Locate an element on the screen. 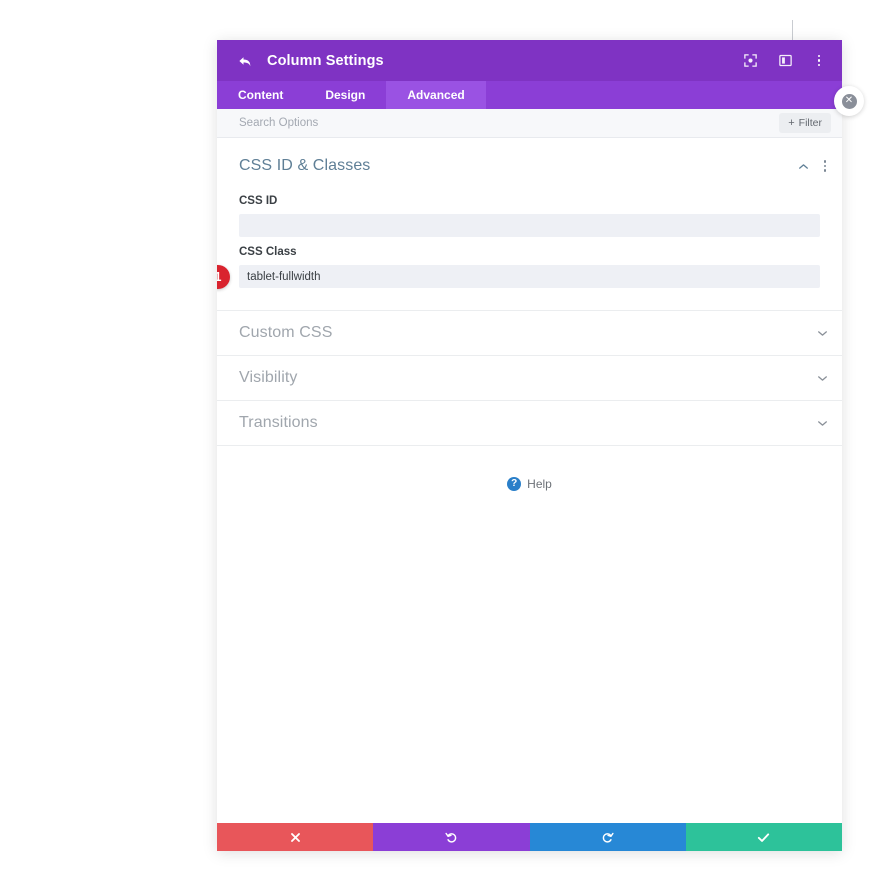  tab-bar: Content Design Advanced is located at coordinates (529, 95).